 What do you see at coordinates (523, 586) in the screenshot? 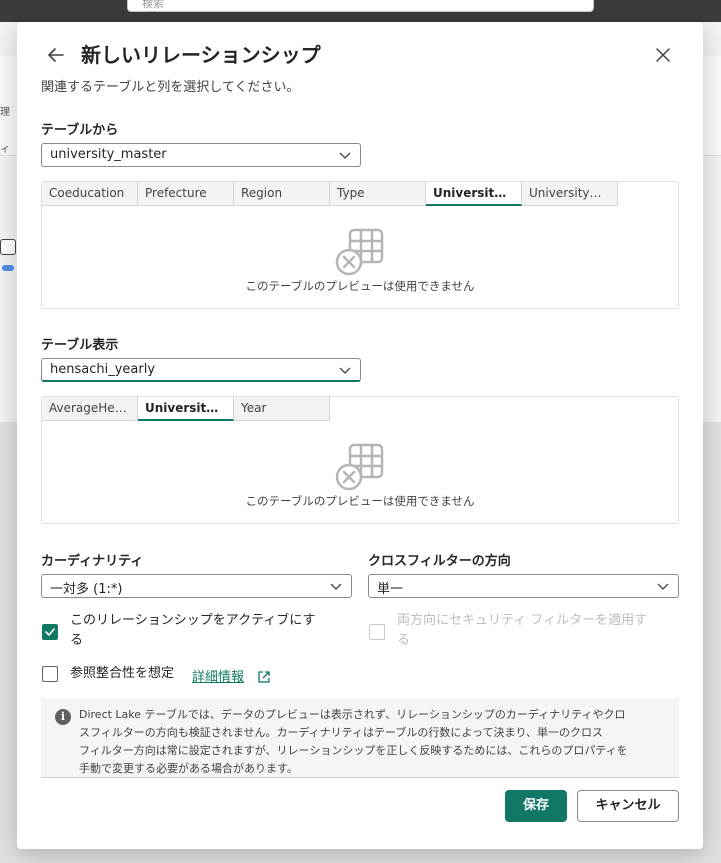
I see `cross-filter-select: 単一` at bounding box center [523, 586].